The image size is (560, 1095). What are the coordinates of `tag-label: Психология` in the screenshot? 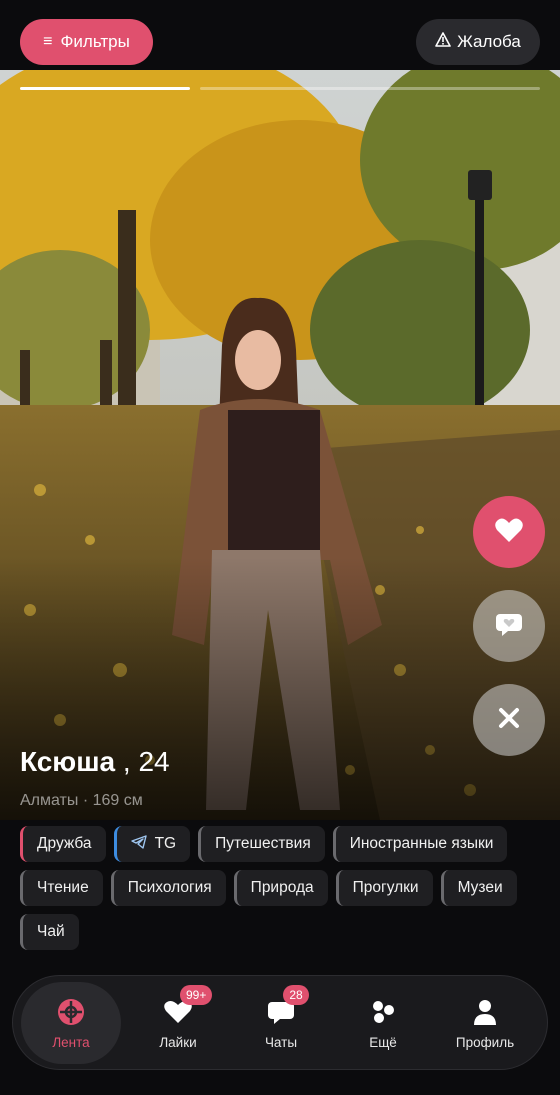 It's located at (169, 887).